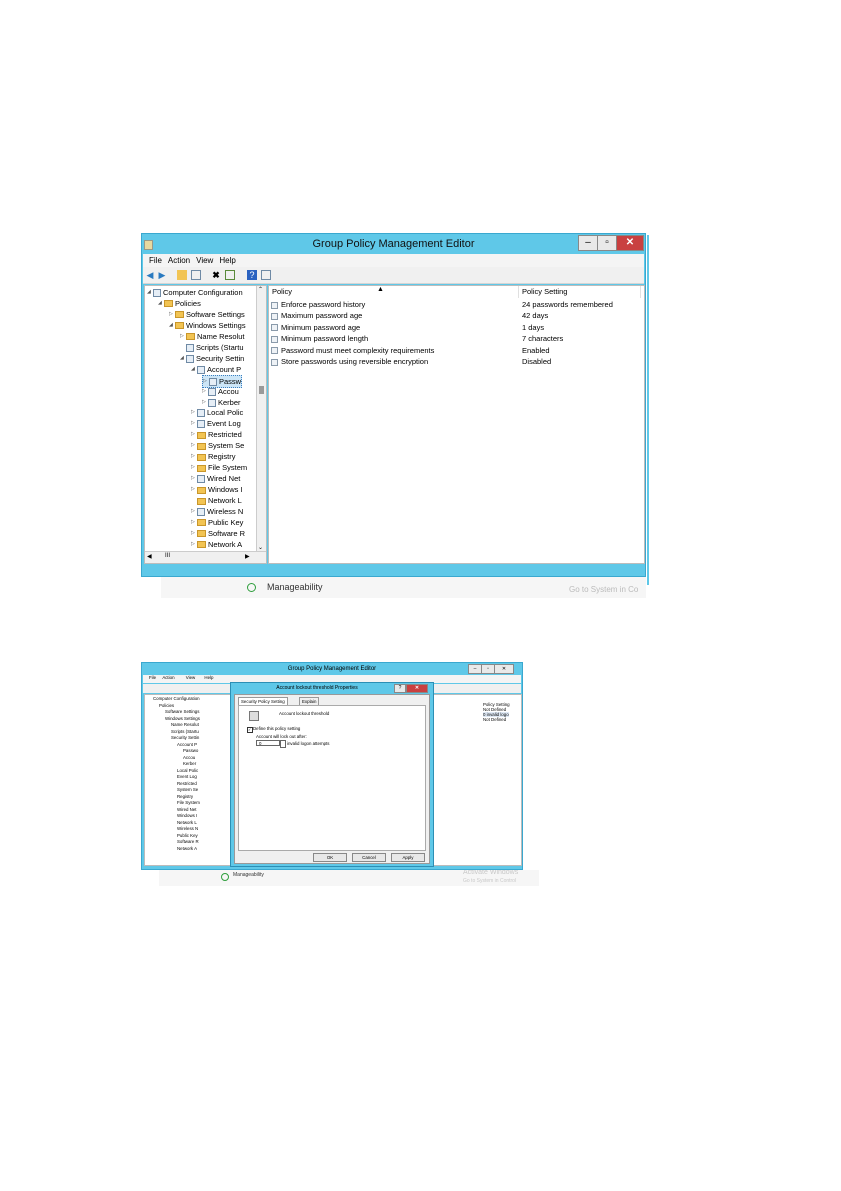  What do you see at coordinates (219, 467) in the screenshot?
I see `tree-item: ▷ File System` at bounding box center [219, 467].